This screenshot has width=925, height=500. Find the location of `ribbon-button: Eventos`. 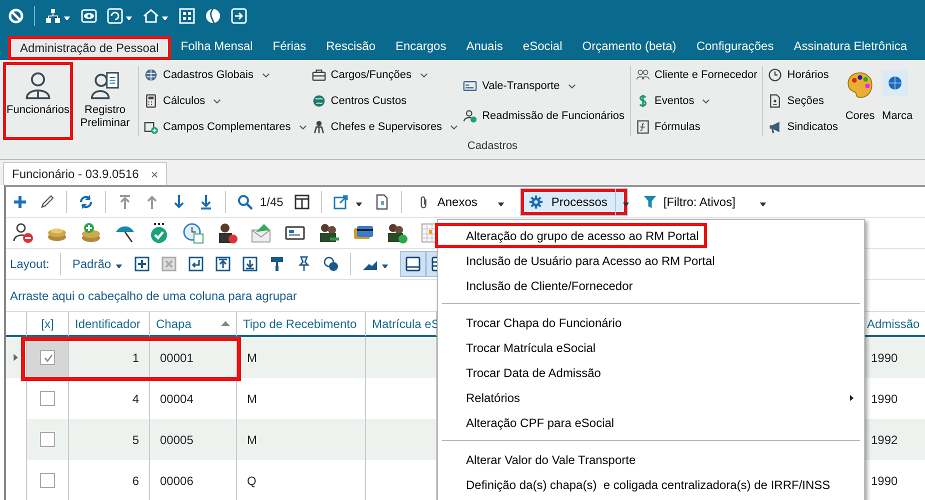

ribbon-button: Eventos is located at coordinates (697, 101).